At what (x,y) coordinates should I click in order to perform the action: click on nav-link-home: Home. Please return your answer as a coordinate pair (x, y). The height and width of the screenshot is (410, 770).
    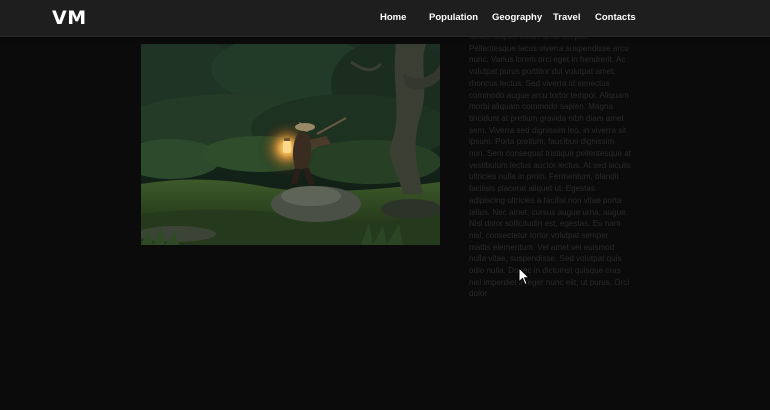
    Looking at the image, I should click on (393, 17).